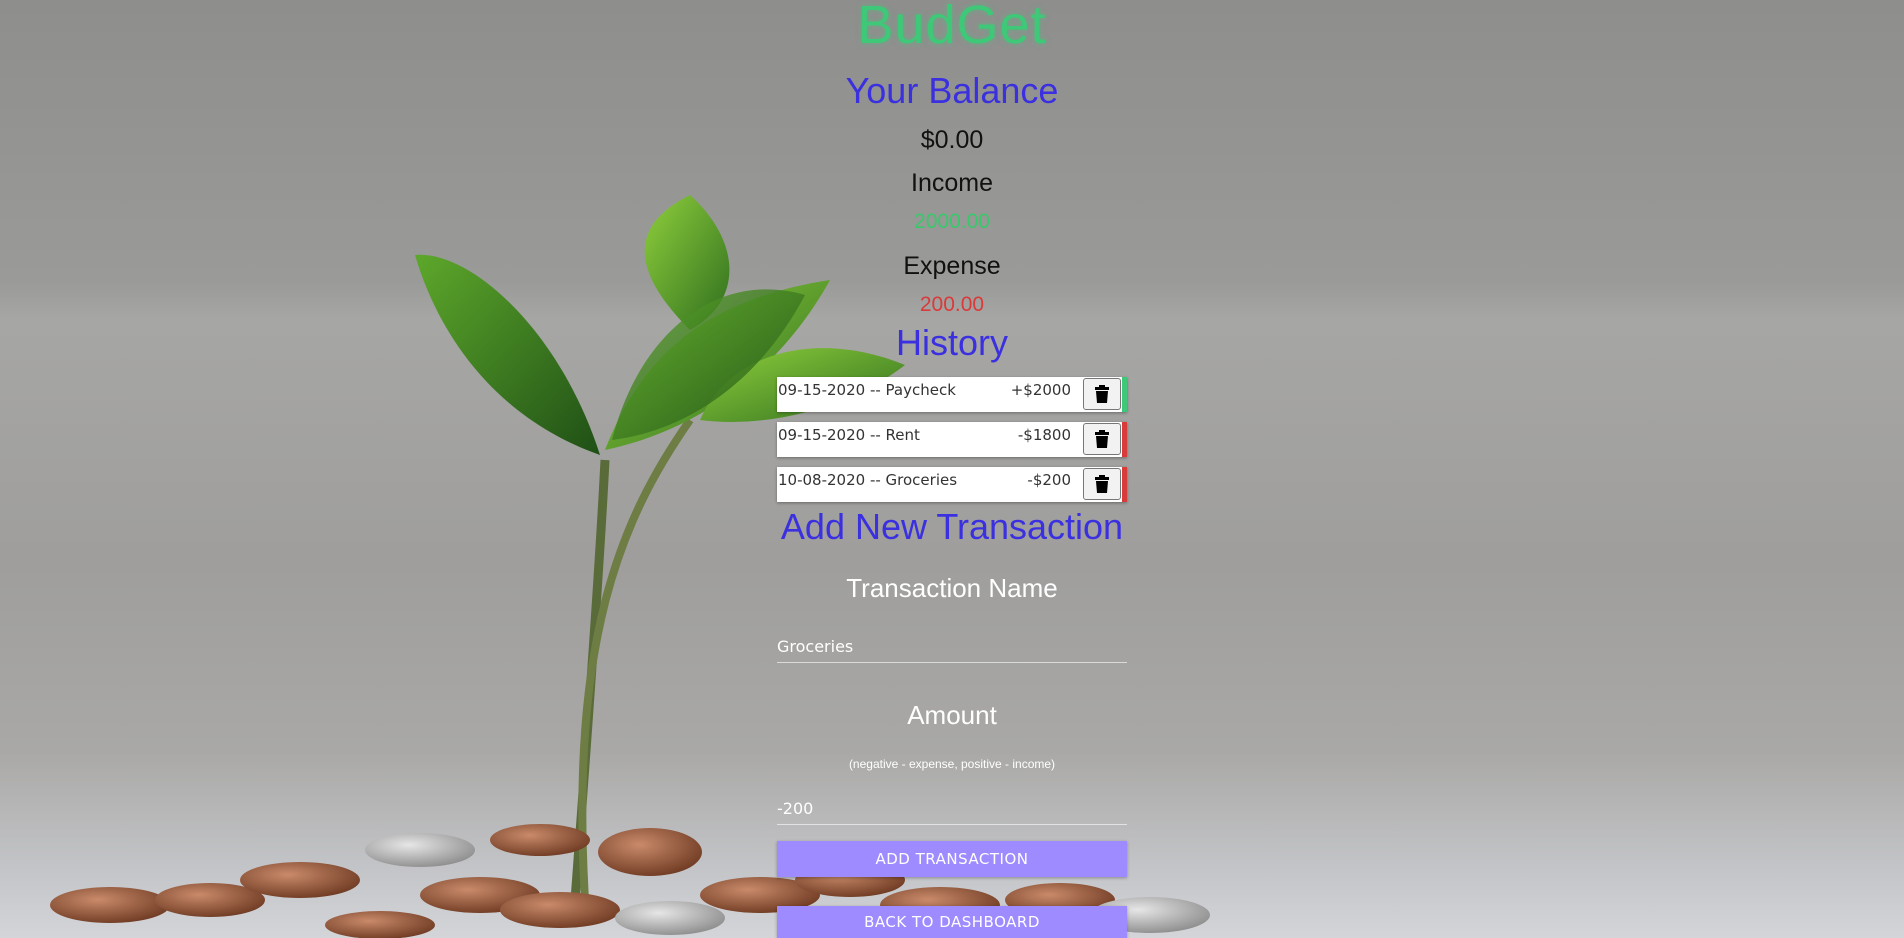 The width and height of the screenshot is (1904, 938). What do you see at coordinates (1049, 480) in the screenshot?
I see `transaction-amount: -$200` at bounding box center [1049, 480].